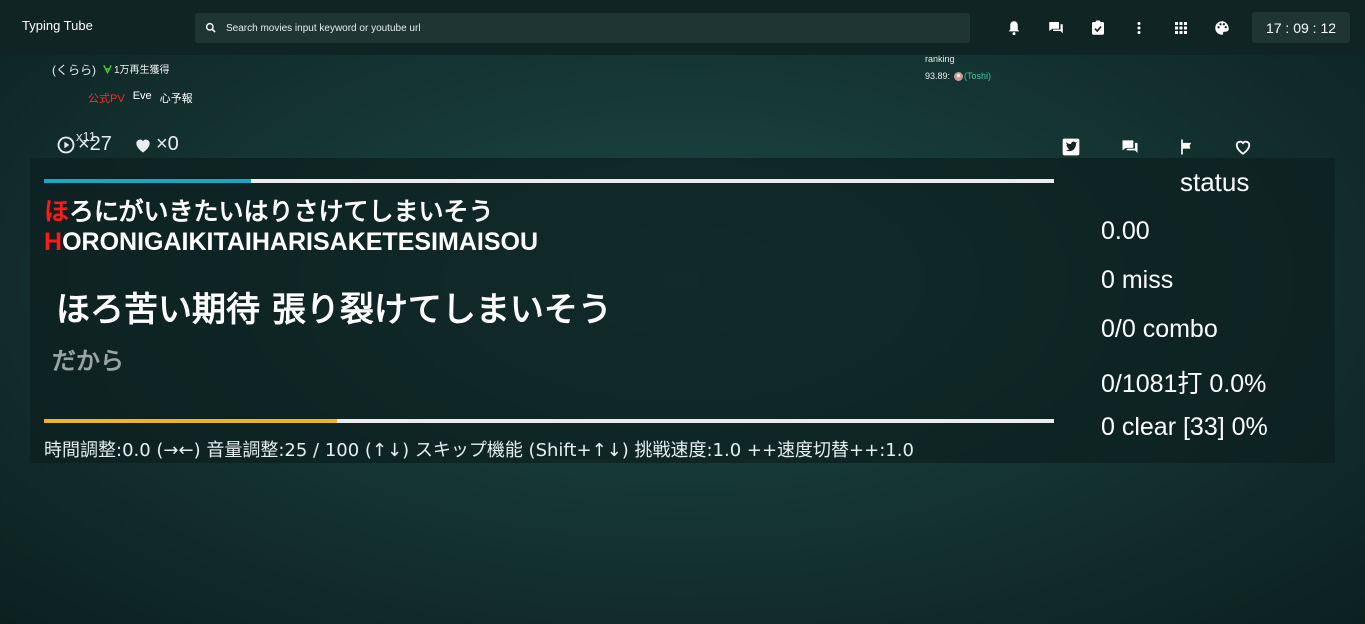 The image size is (1365, 624). What do you see at coordinates (88, 361) in the screenshot?
I see `next-lyric: だから` at bounding box center [88, 361].